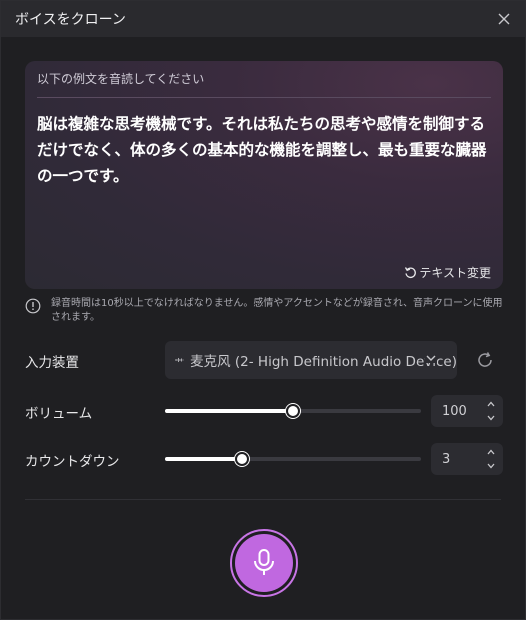 The image size is (526, 620). I want to click on countdown-input, so click(462, 459).